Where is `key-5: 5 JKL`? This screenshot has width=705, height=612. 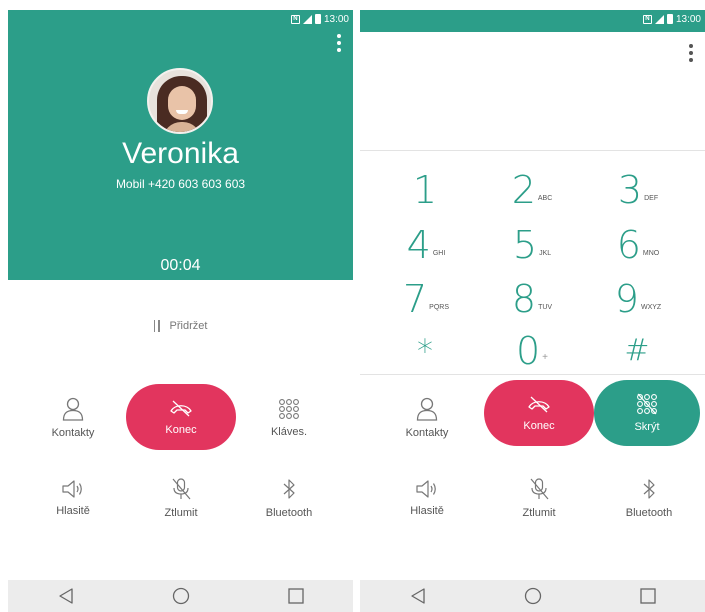 key-5: 5 JKL is located at coordinates (532, 242).